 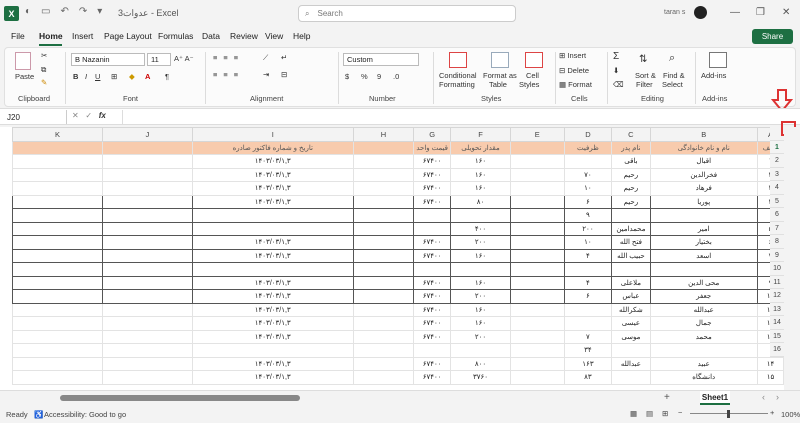 What do you see at coordinates (82, 36) in the screenshot?
I see `tab-insert: Insert` at bounding box center [82, 36].